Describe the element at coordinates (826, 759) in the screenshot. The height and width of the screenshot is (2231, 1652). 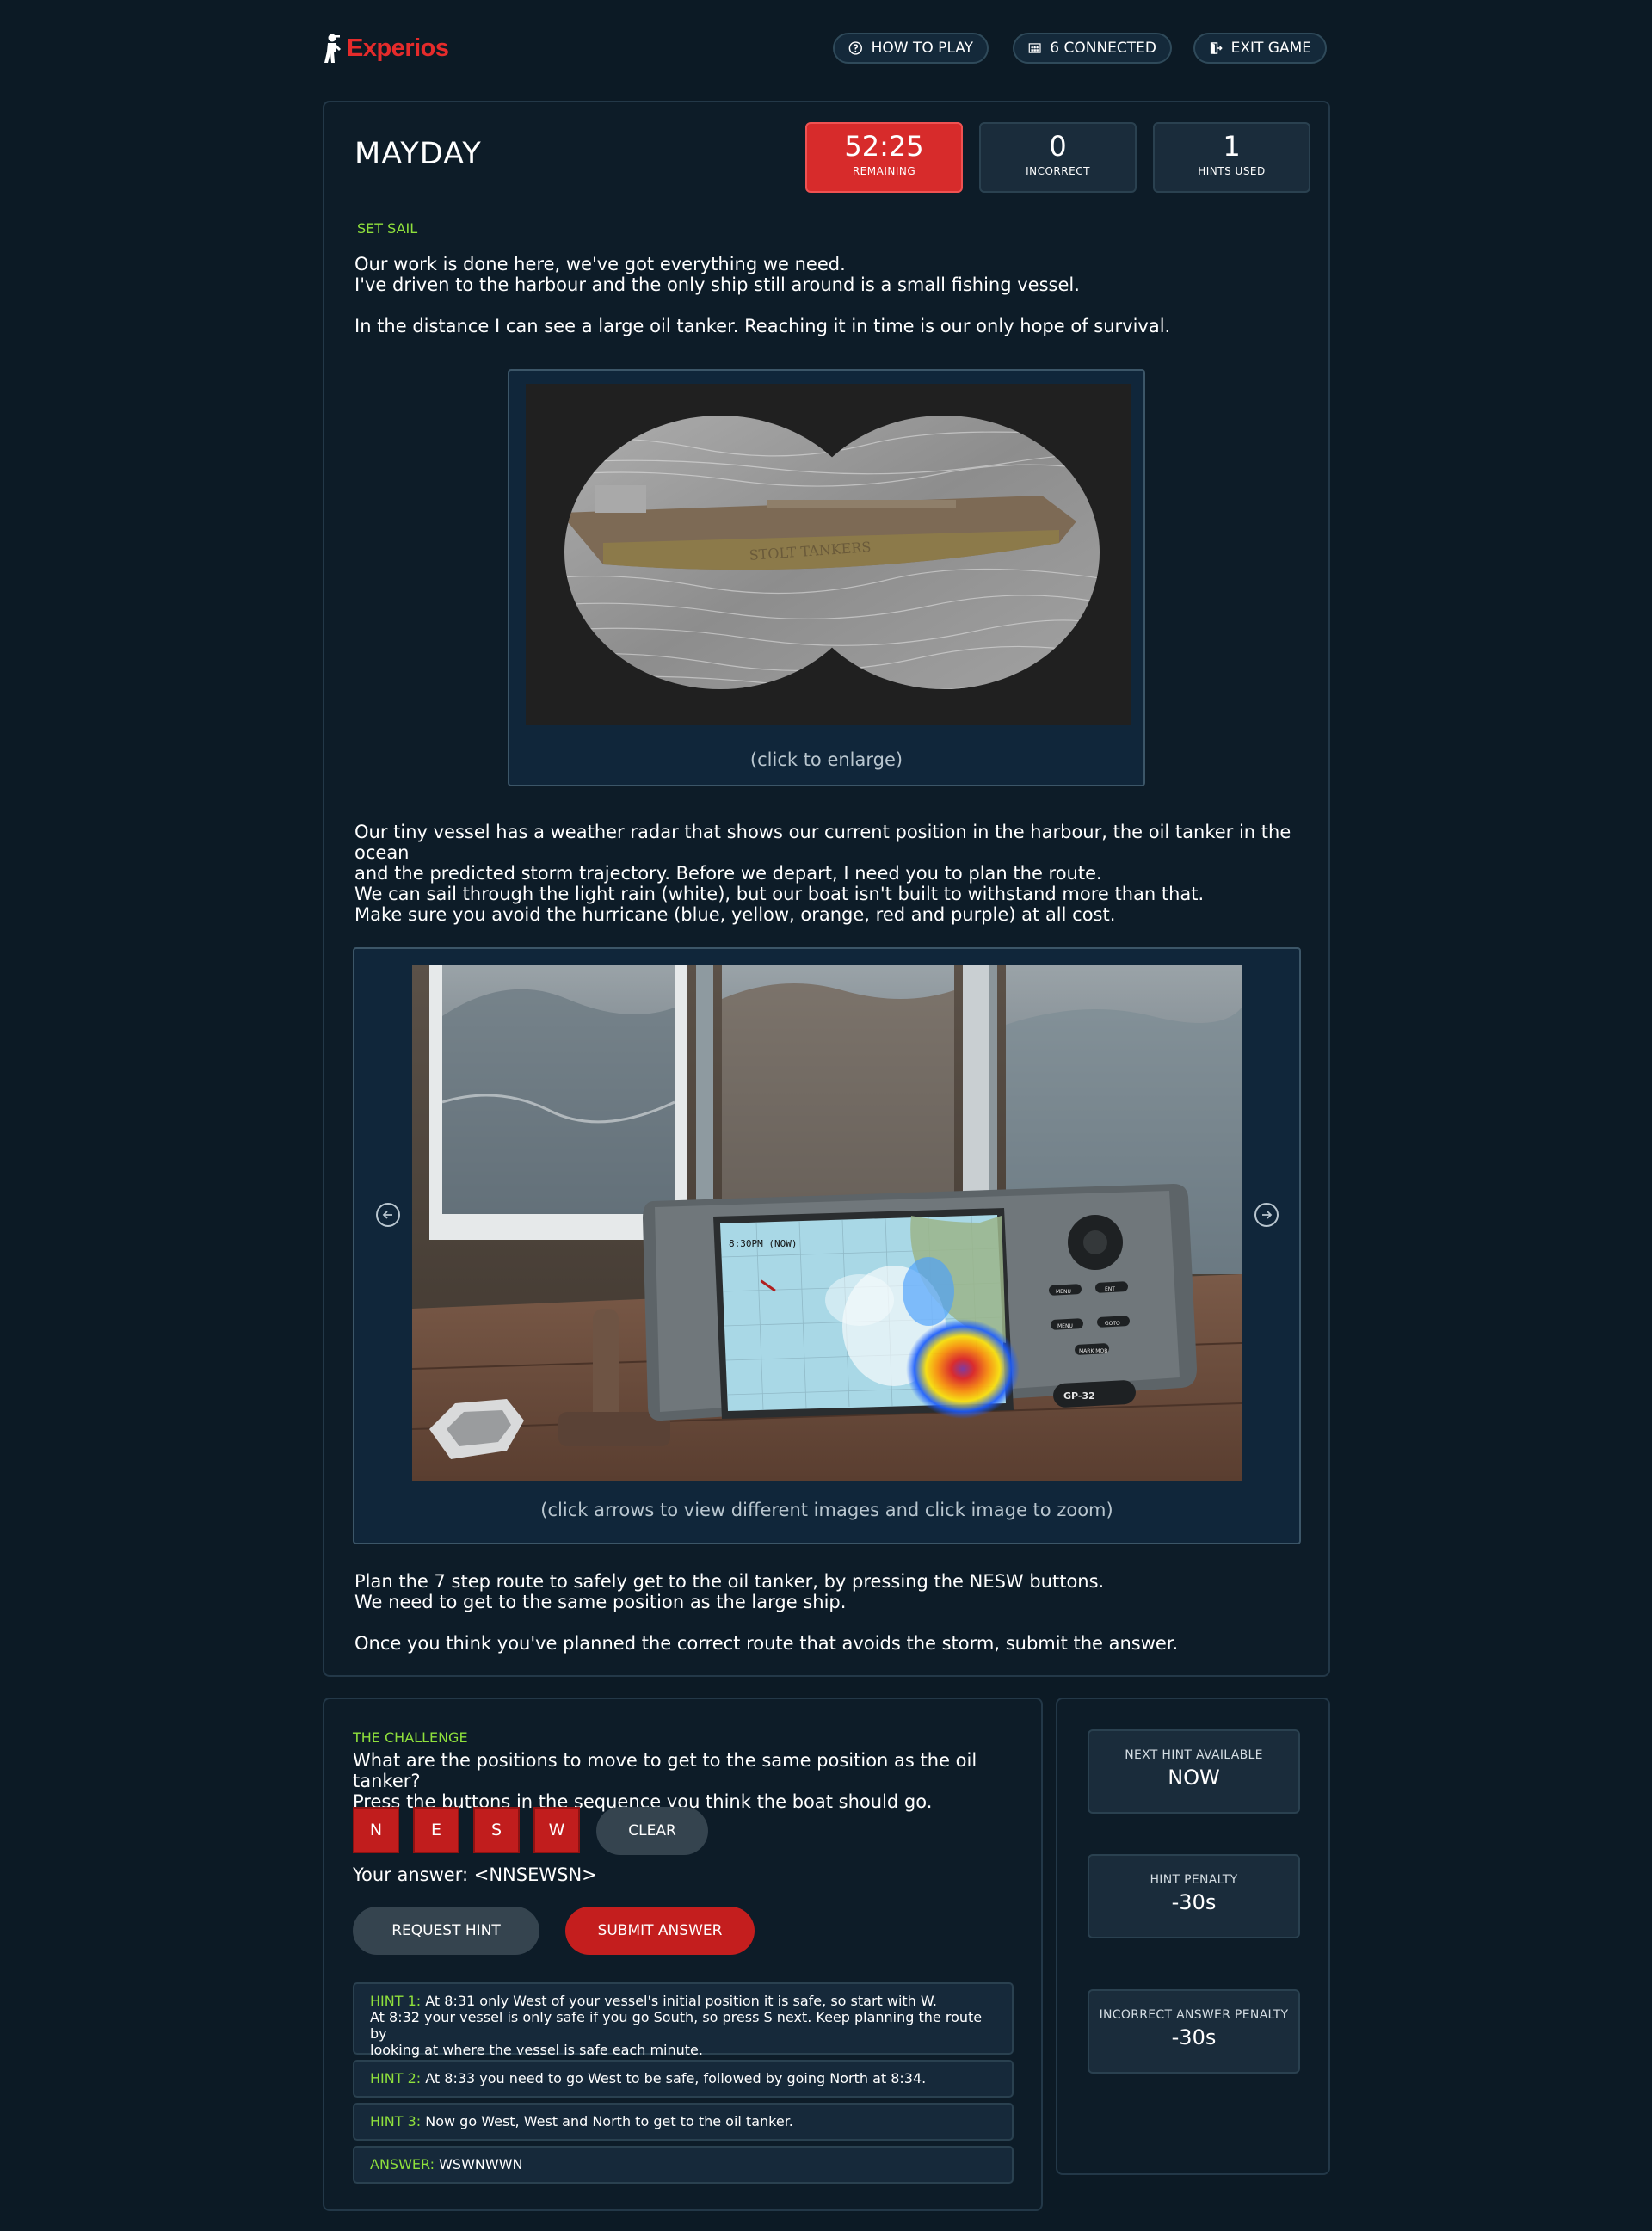
I see `enlarge-caption: (click to enlarge)` at that location.